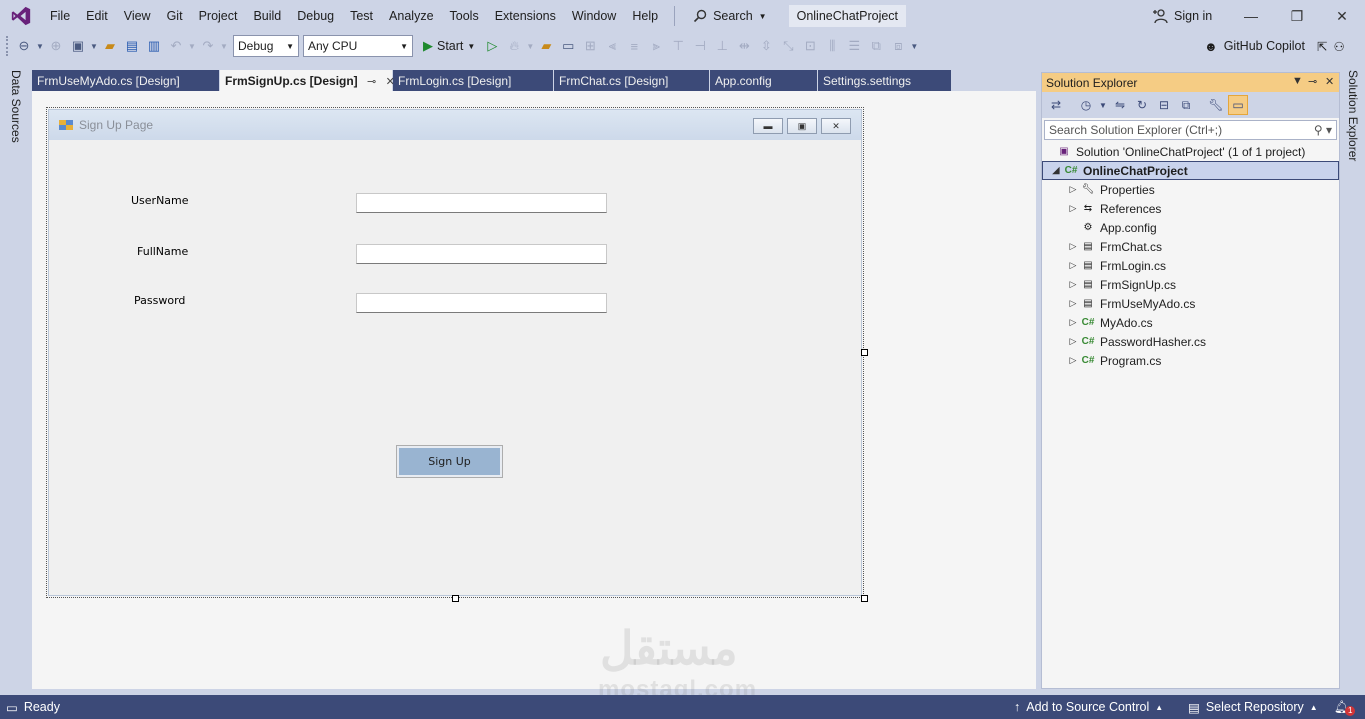 The width and height of the screenshot is (1365, 719). I want to click on tree-item-passwordhasher: ▷ C# PasswordHasher.cs, so click(1190, 341).